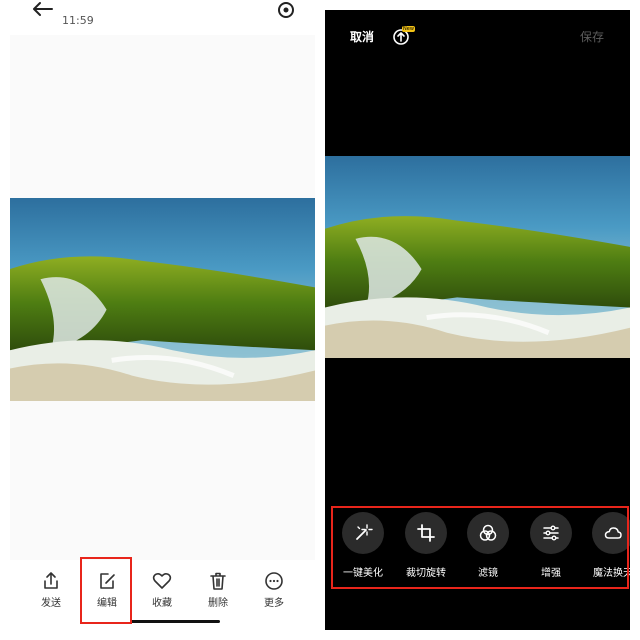 Image resolution: width=640 pixels, height=640 pixels. I want to click on toolbar-item-more: 更多, so click(274, 589).